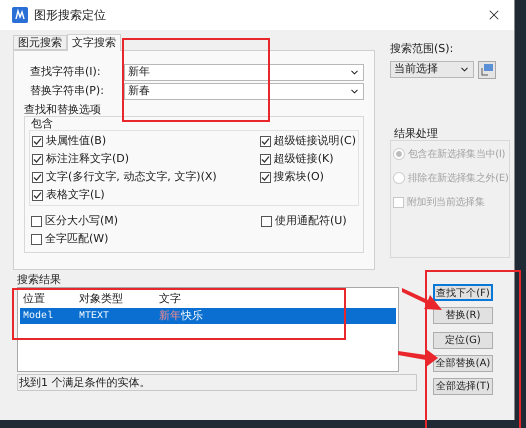  What do you see at coordinates (463, 340) in the screenshot?
I see `dialog-button: 定位(G)` at bounding box center [463, 340].